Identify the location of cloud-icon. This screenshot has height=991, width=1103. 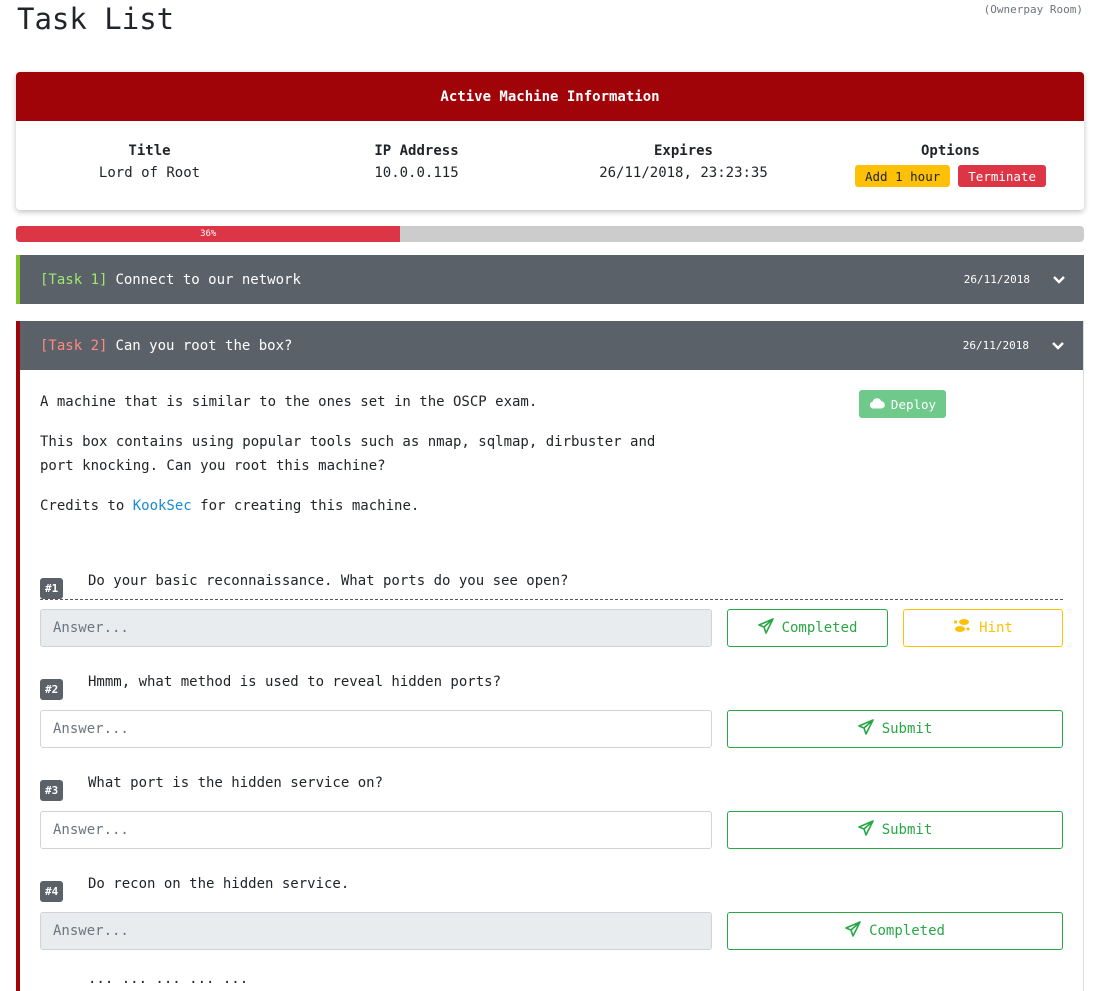
(877, 404).